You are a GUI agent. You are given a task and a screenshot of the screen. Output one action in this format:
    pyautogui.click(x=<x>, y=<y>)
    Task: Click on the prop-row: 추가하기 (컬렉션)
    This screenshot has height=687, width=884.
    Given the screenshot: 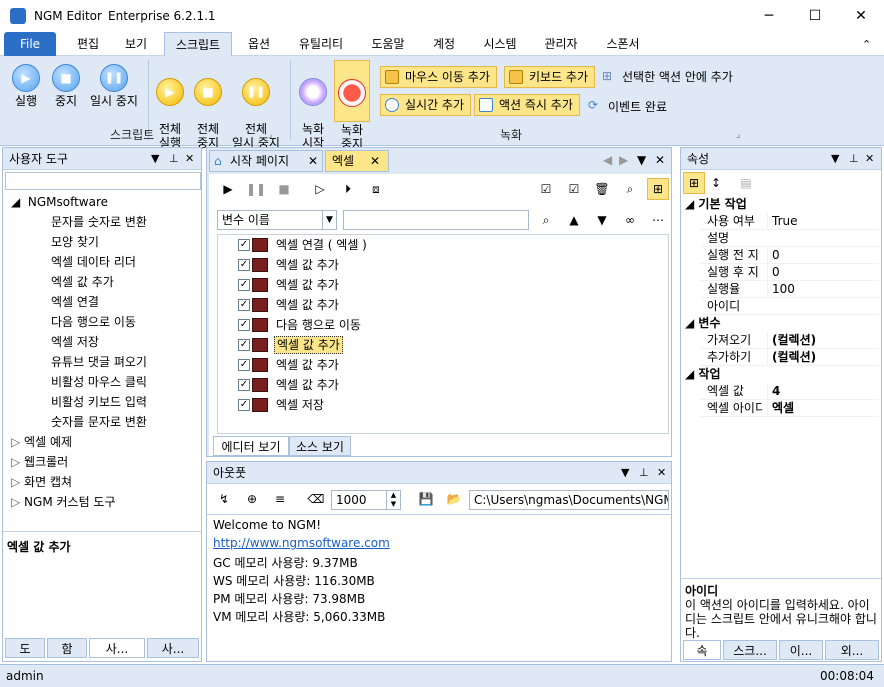 What is the action you would take?
    pyautogui.click(x=790, y=357)
    